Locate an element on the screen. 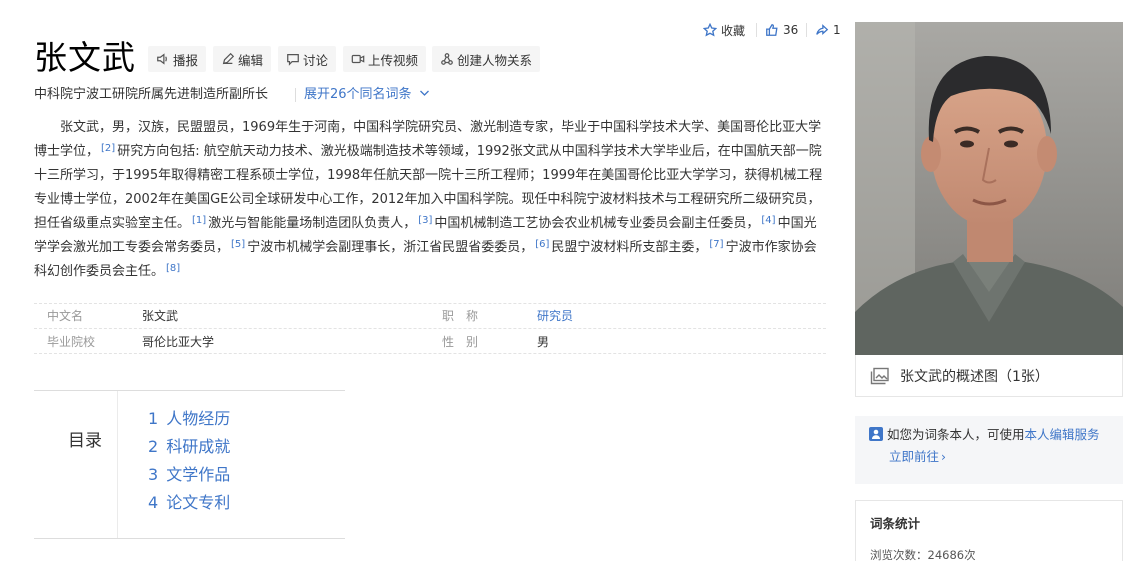  go-now-link: 立即前往 › is located at coordinates (917, 456).